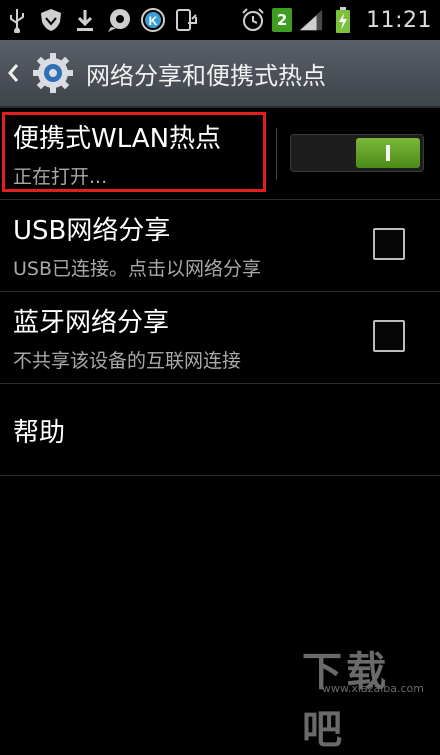 The height and width of the screenshot is (755, 440). What do you see at coordinates (39, 433) in the screenshot?
I see `help-title: 帮助` at bounding box center [39, 433].